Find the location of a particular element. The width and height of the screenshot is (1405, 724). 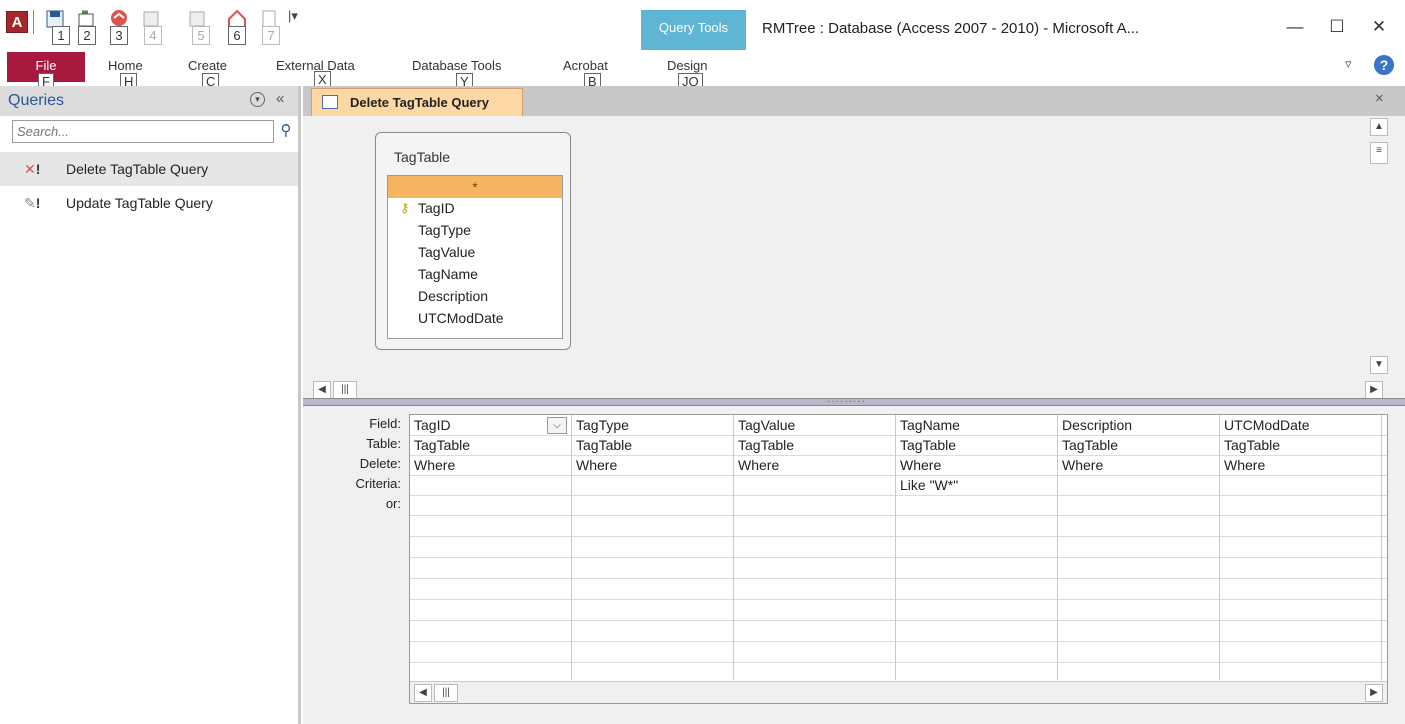

nav-item-label: Delete TagTable Query is located at coordinates (137, 169).